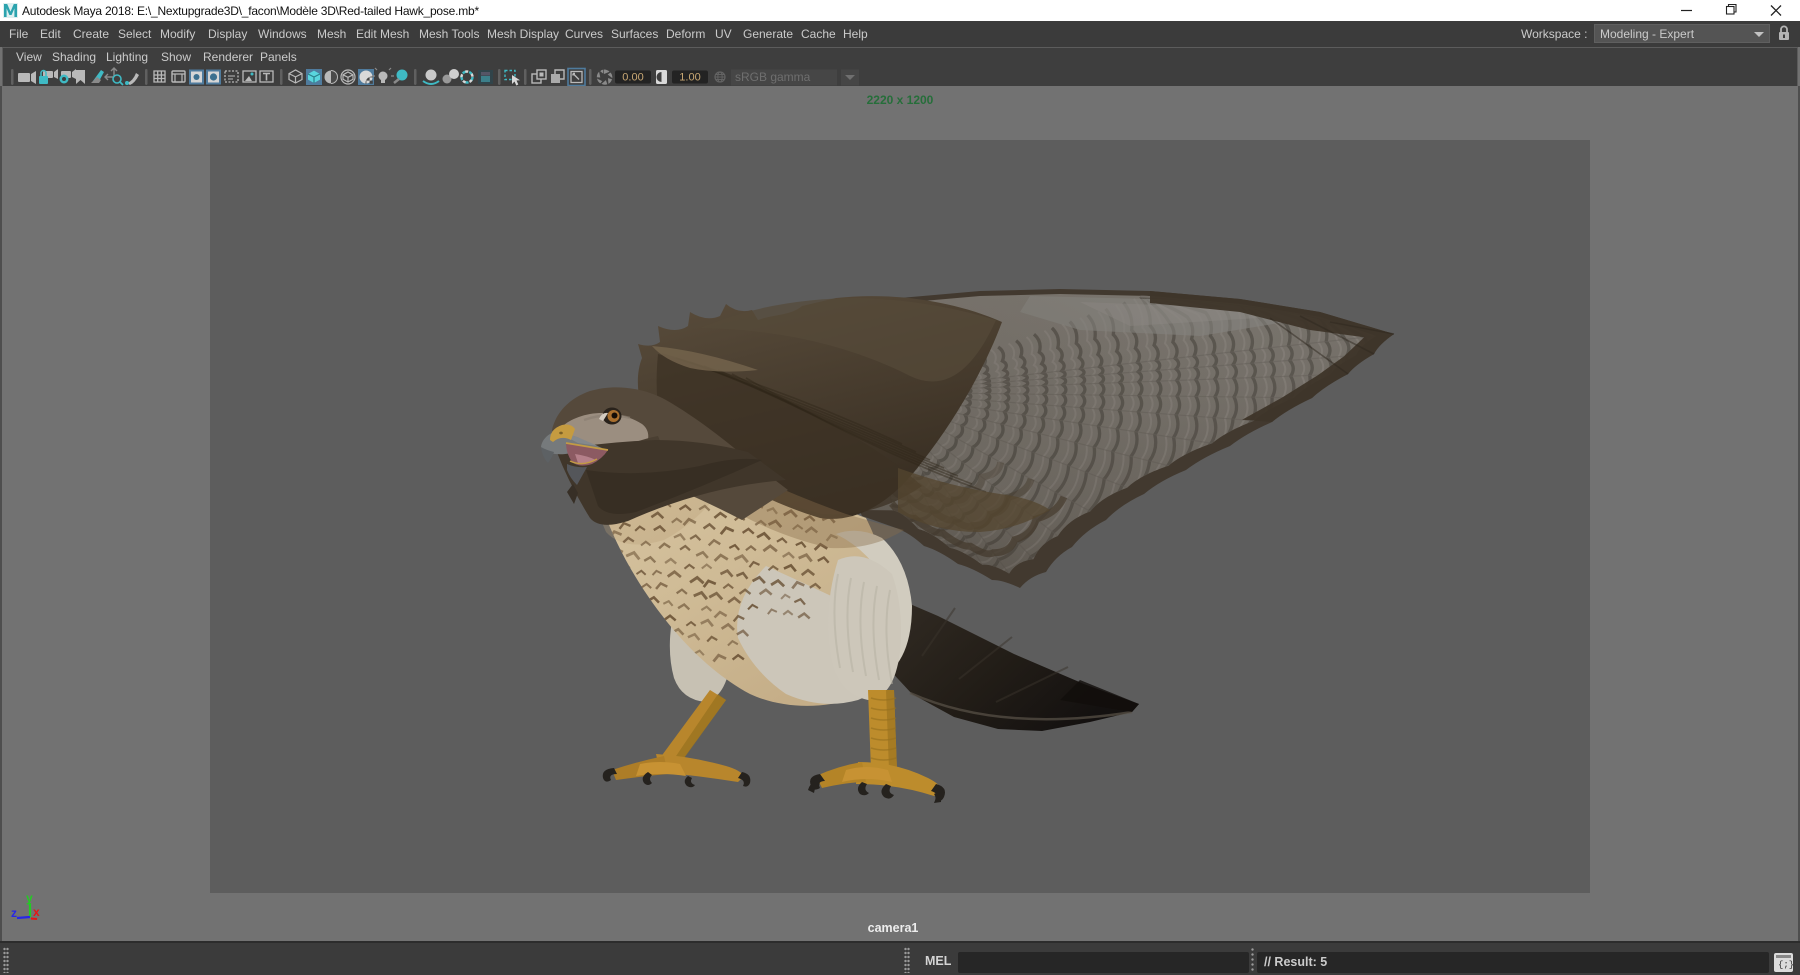 The image size is (1800, 975). What do you see at coordinates (689, 78) in the screenshot?
I see `svg-text: 1.00` at bounding box center [689, 78].